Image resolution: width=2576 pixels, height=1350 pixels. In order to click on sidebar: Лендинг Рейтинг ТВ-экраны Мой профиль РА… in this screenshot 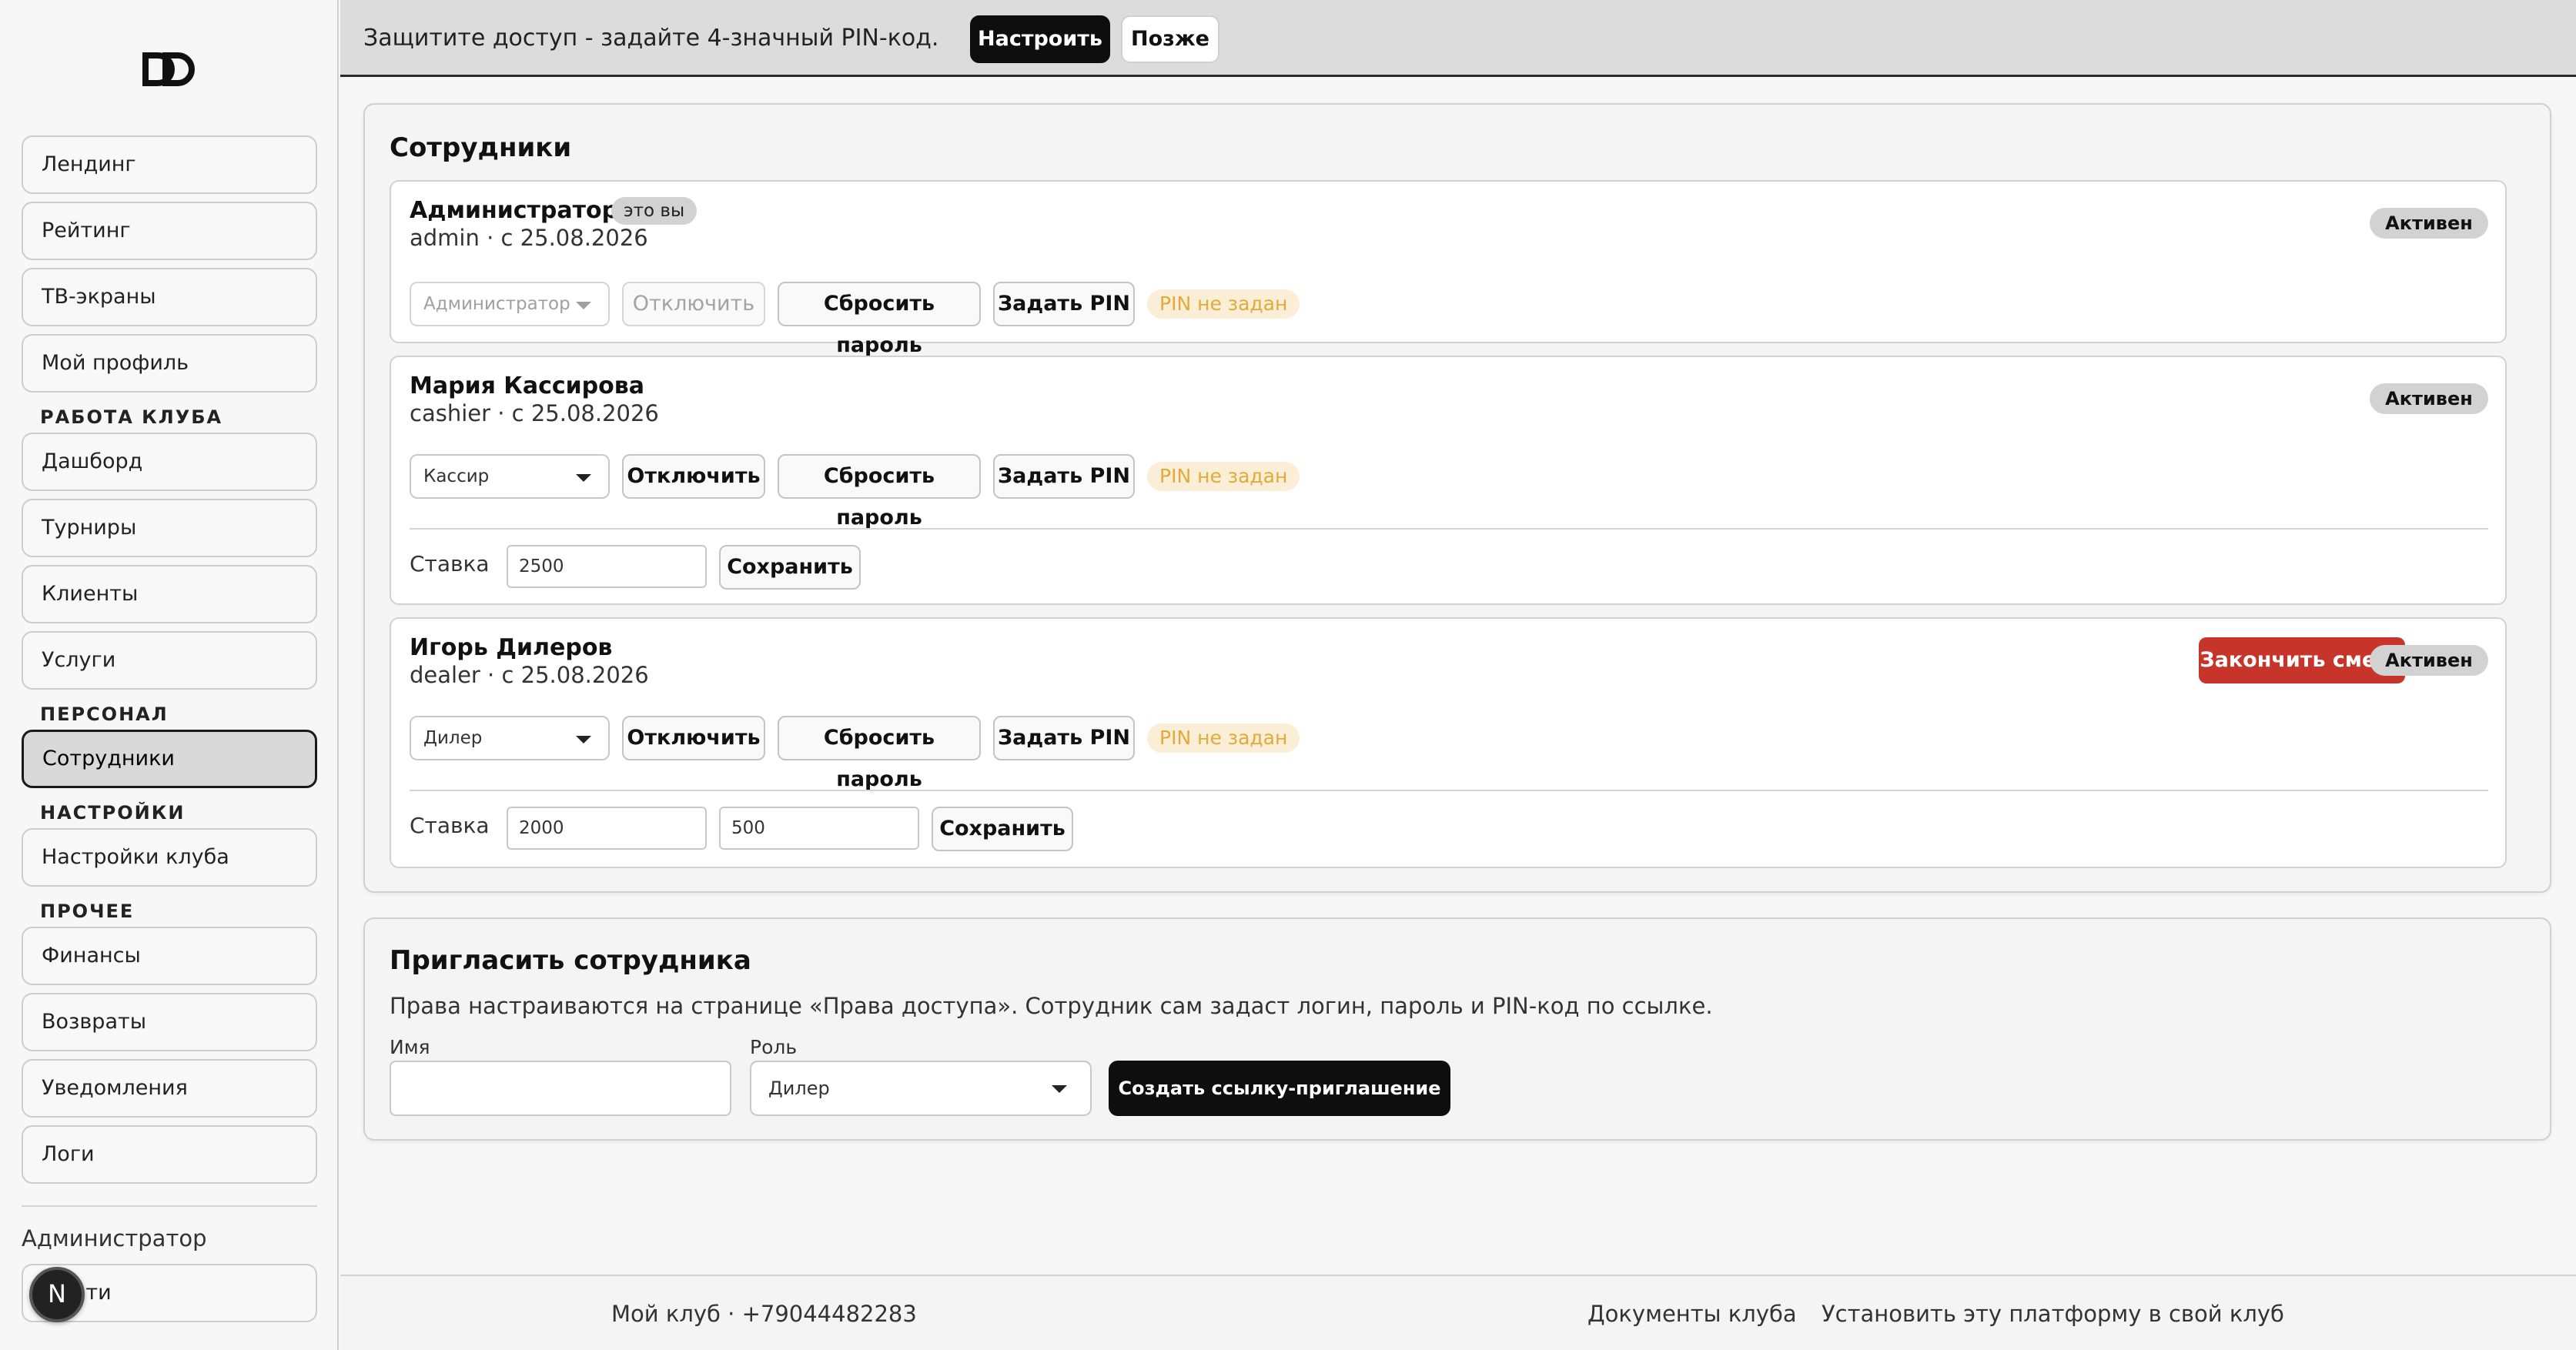, I will do `click(170, 675)`.